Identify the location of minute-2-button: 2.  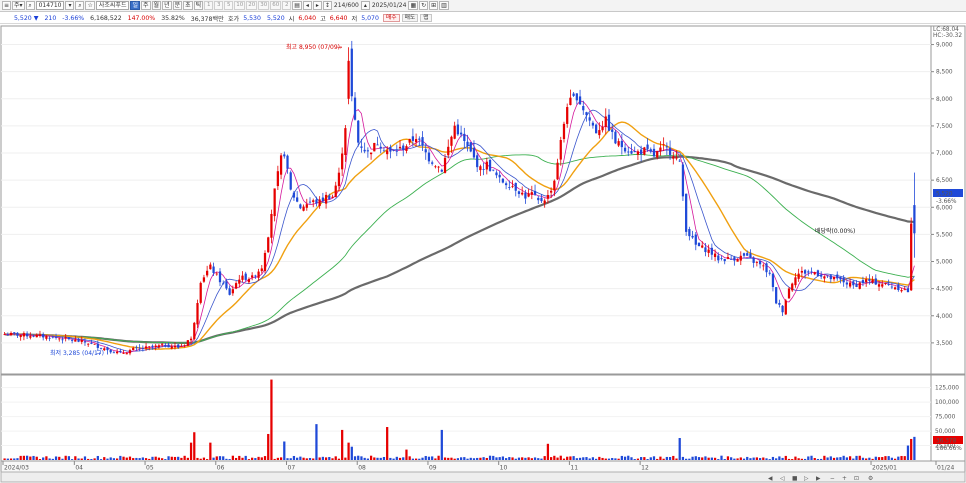
(287, 5).